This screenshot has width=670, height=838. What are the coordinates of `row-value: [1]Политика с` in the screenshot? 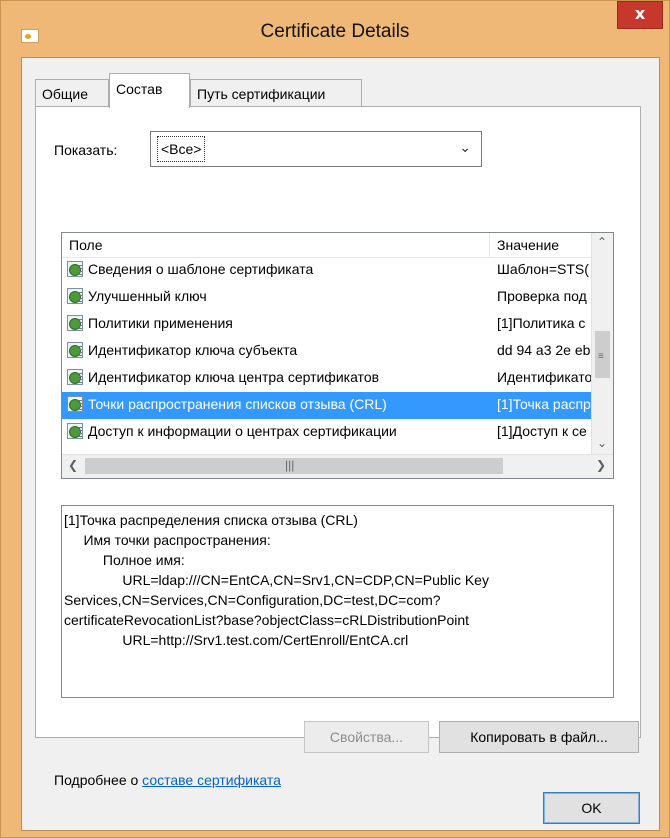 It's located at (541, 323).